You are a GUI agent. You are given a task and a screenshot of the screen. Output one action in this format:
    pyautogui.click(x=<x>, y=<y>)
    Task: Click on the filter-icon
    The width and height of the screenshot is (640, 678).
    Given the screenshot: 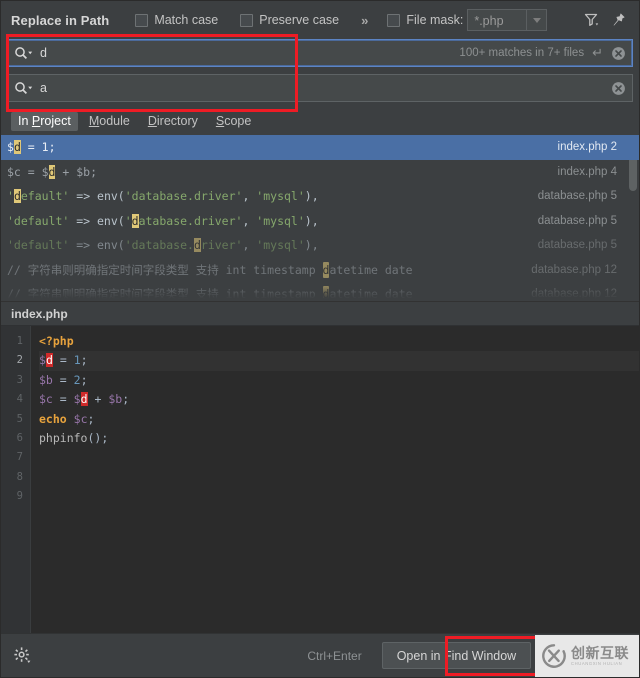 What is the action you would take?
    pyautogui.click(x=592, y=20)
    